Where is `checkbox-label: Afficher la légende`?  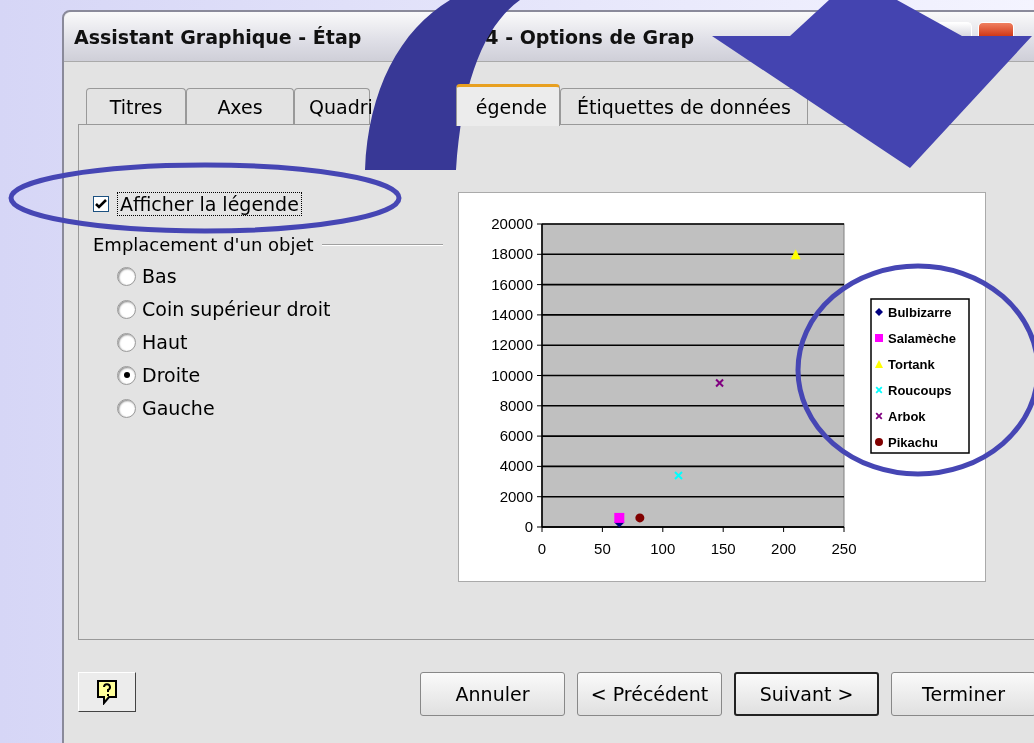 checkbox-label: Afficher la légende is located at coordinates (209, 204).